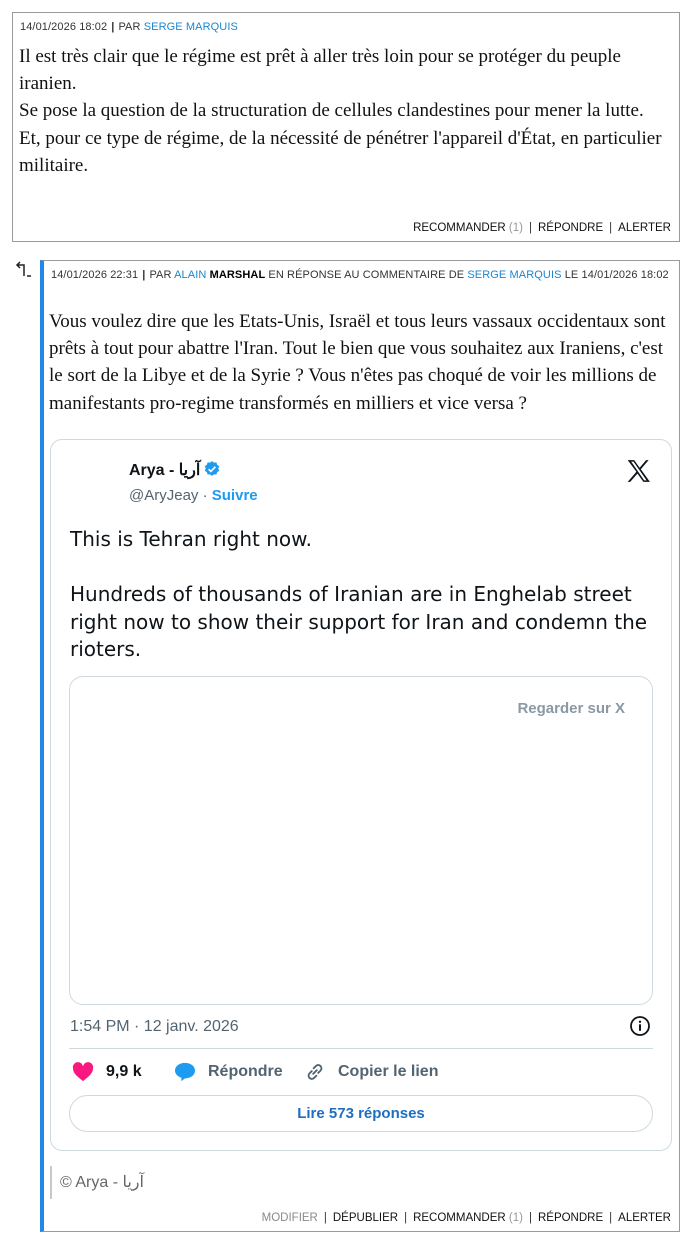  I want to click on tweet-author-name: Arya - آریا, so click(175, 470).